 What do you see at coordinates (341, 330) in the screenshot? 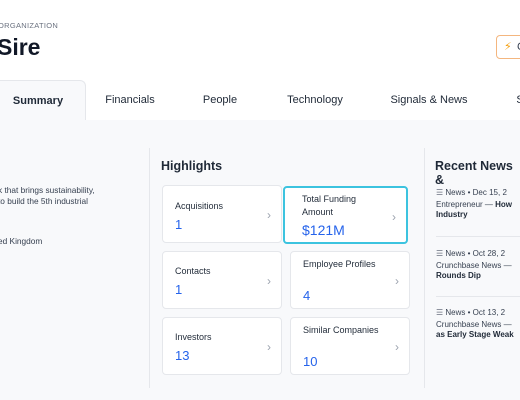
I see `card-label: Similar Companies` at bounding box center [341, 330].